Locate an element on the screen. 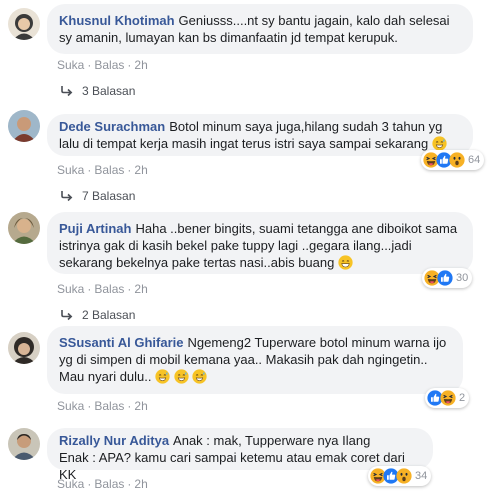 The width and height of the screenshot is (502, 496). grinning-emoji-icon is located at coordinates (345, 262).